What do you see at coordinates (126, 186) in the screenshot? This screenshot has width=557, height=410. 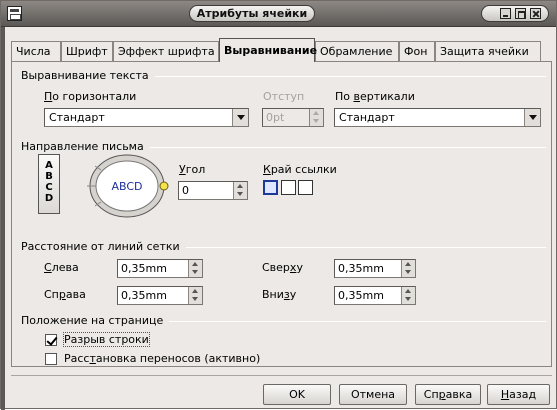 I see `dial-text: ABCD` at bounding box center [126, 186].